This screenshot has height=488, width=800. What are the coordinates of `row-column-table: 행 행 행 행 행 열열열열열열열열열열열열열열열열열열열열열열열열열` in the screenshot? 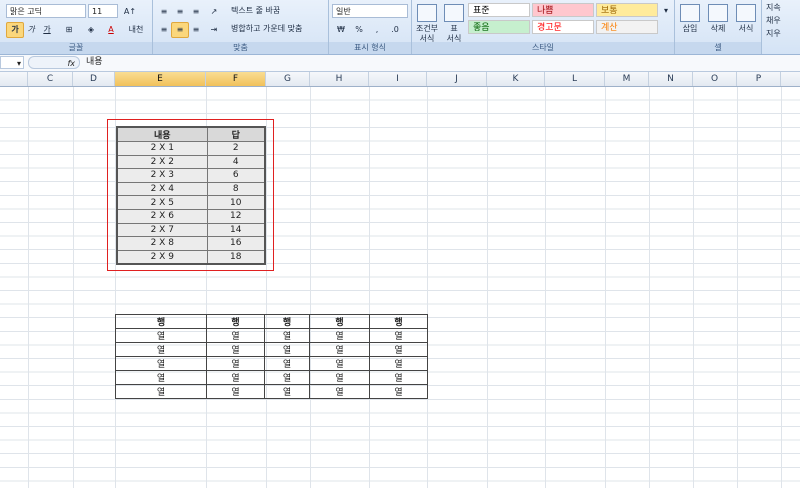 It's located at (271, 356).